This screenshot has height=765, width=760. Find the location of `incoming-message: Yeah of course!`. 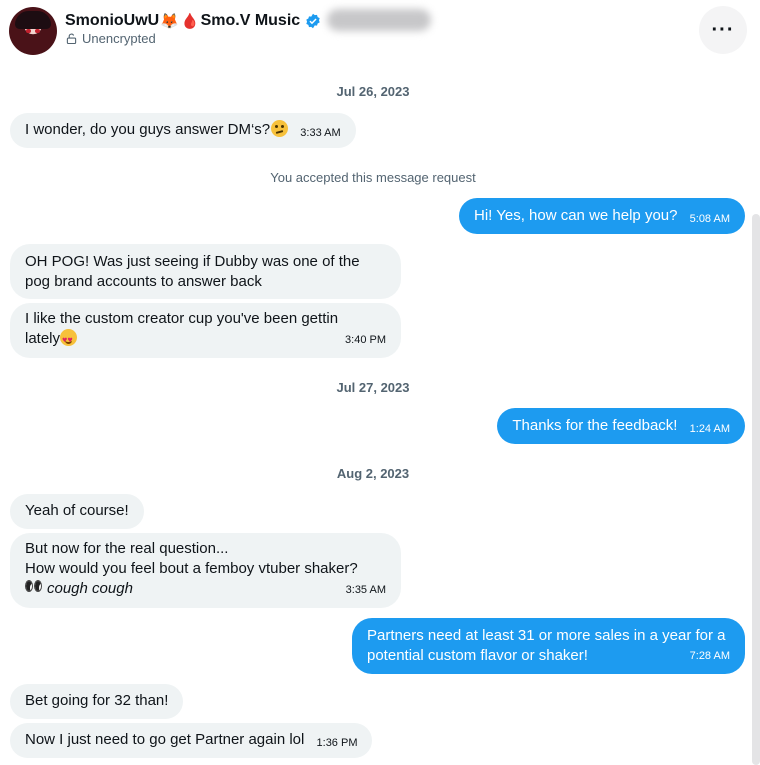

incoming-message: Yeah of course! is located at coordinates (77, 511).